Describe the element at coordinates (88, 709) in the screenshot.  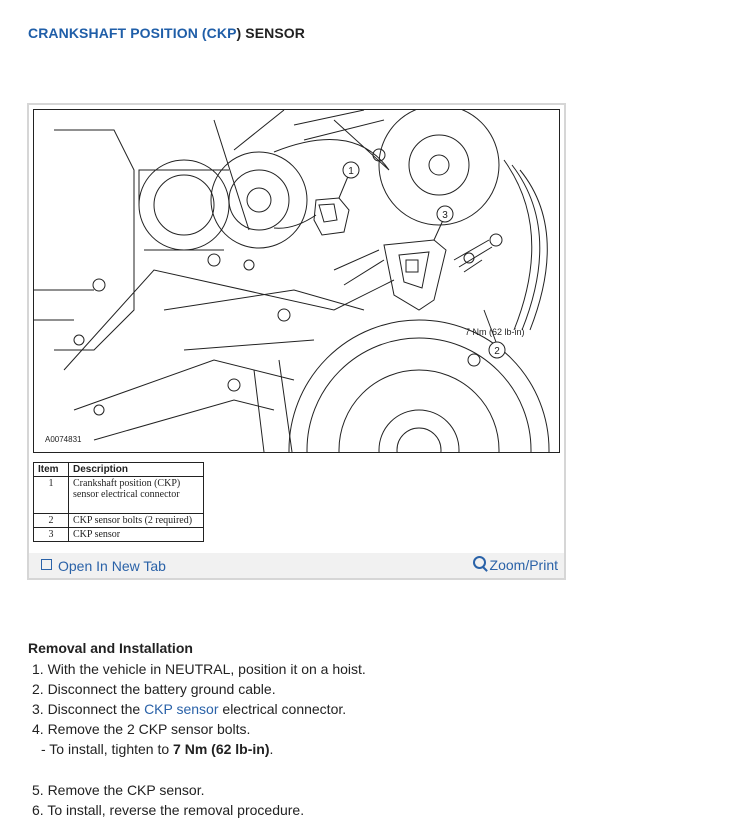
I see `step-3-pre: 3. Disconnect the` at that location.